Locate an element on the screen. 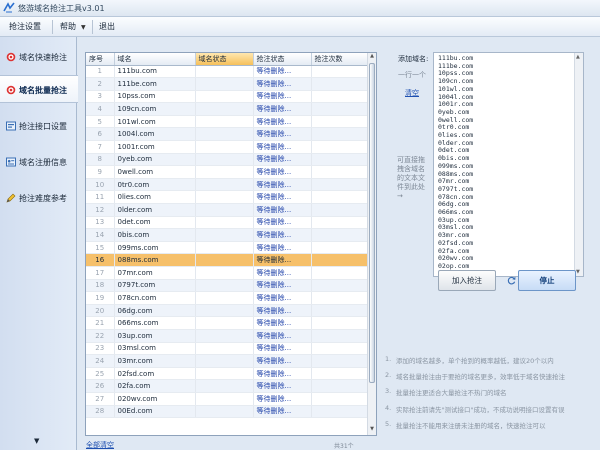 The width and height of the screenshot is (600, 450). column-header-domain-status: 域名状态 is located at coordinates (224, 59).